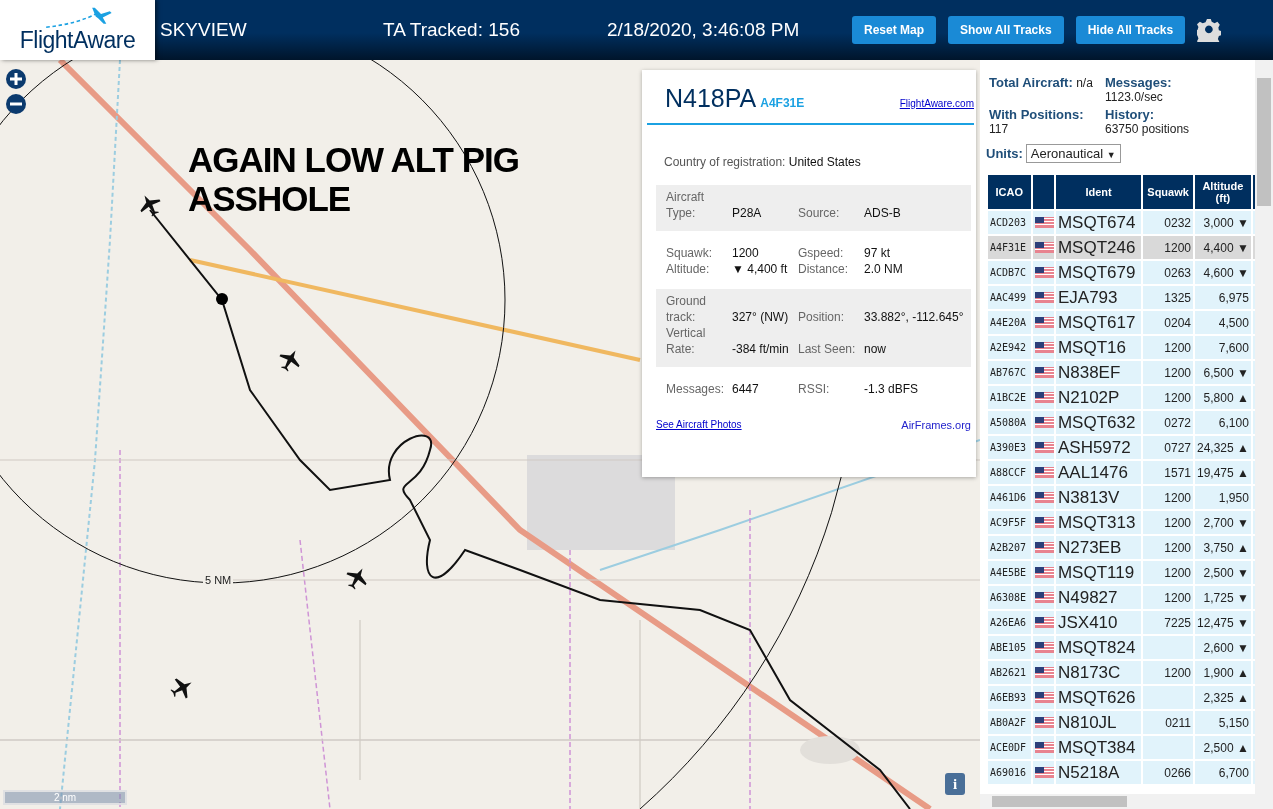 The image size is (1273, 809). What do you see at coordinates (821, 253) in the screenshot?
I see `field-label: Gspeed:` at bounding box center [821, 253].